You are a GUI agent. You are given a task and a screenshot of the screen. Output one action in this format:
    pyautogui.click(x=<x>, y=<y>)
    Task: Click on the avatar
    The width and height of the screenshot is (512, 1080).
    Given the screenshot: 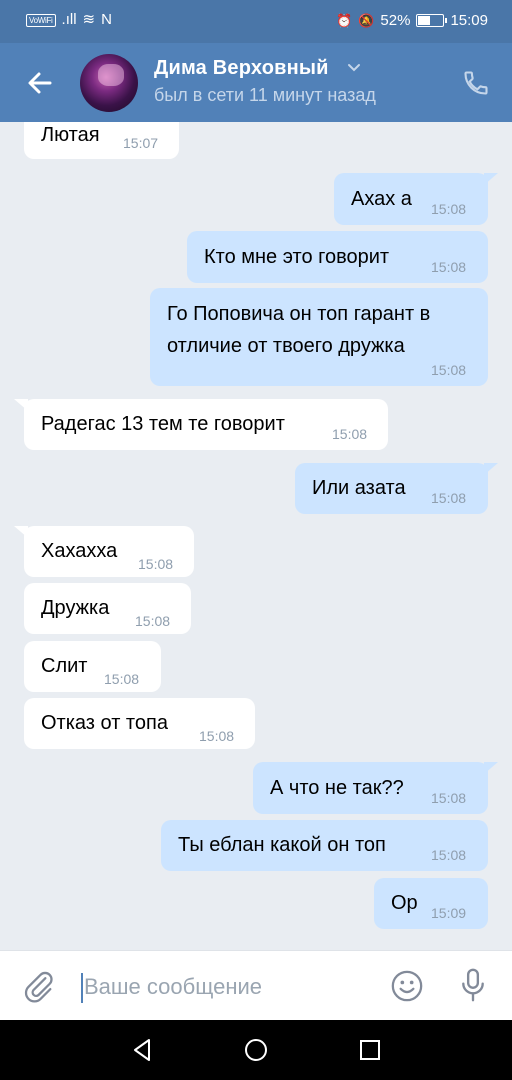 What is the action you would take?
    pyautogui.click(x=109, y=83)
    